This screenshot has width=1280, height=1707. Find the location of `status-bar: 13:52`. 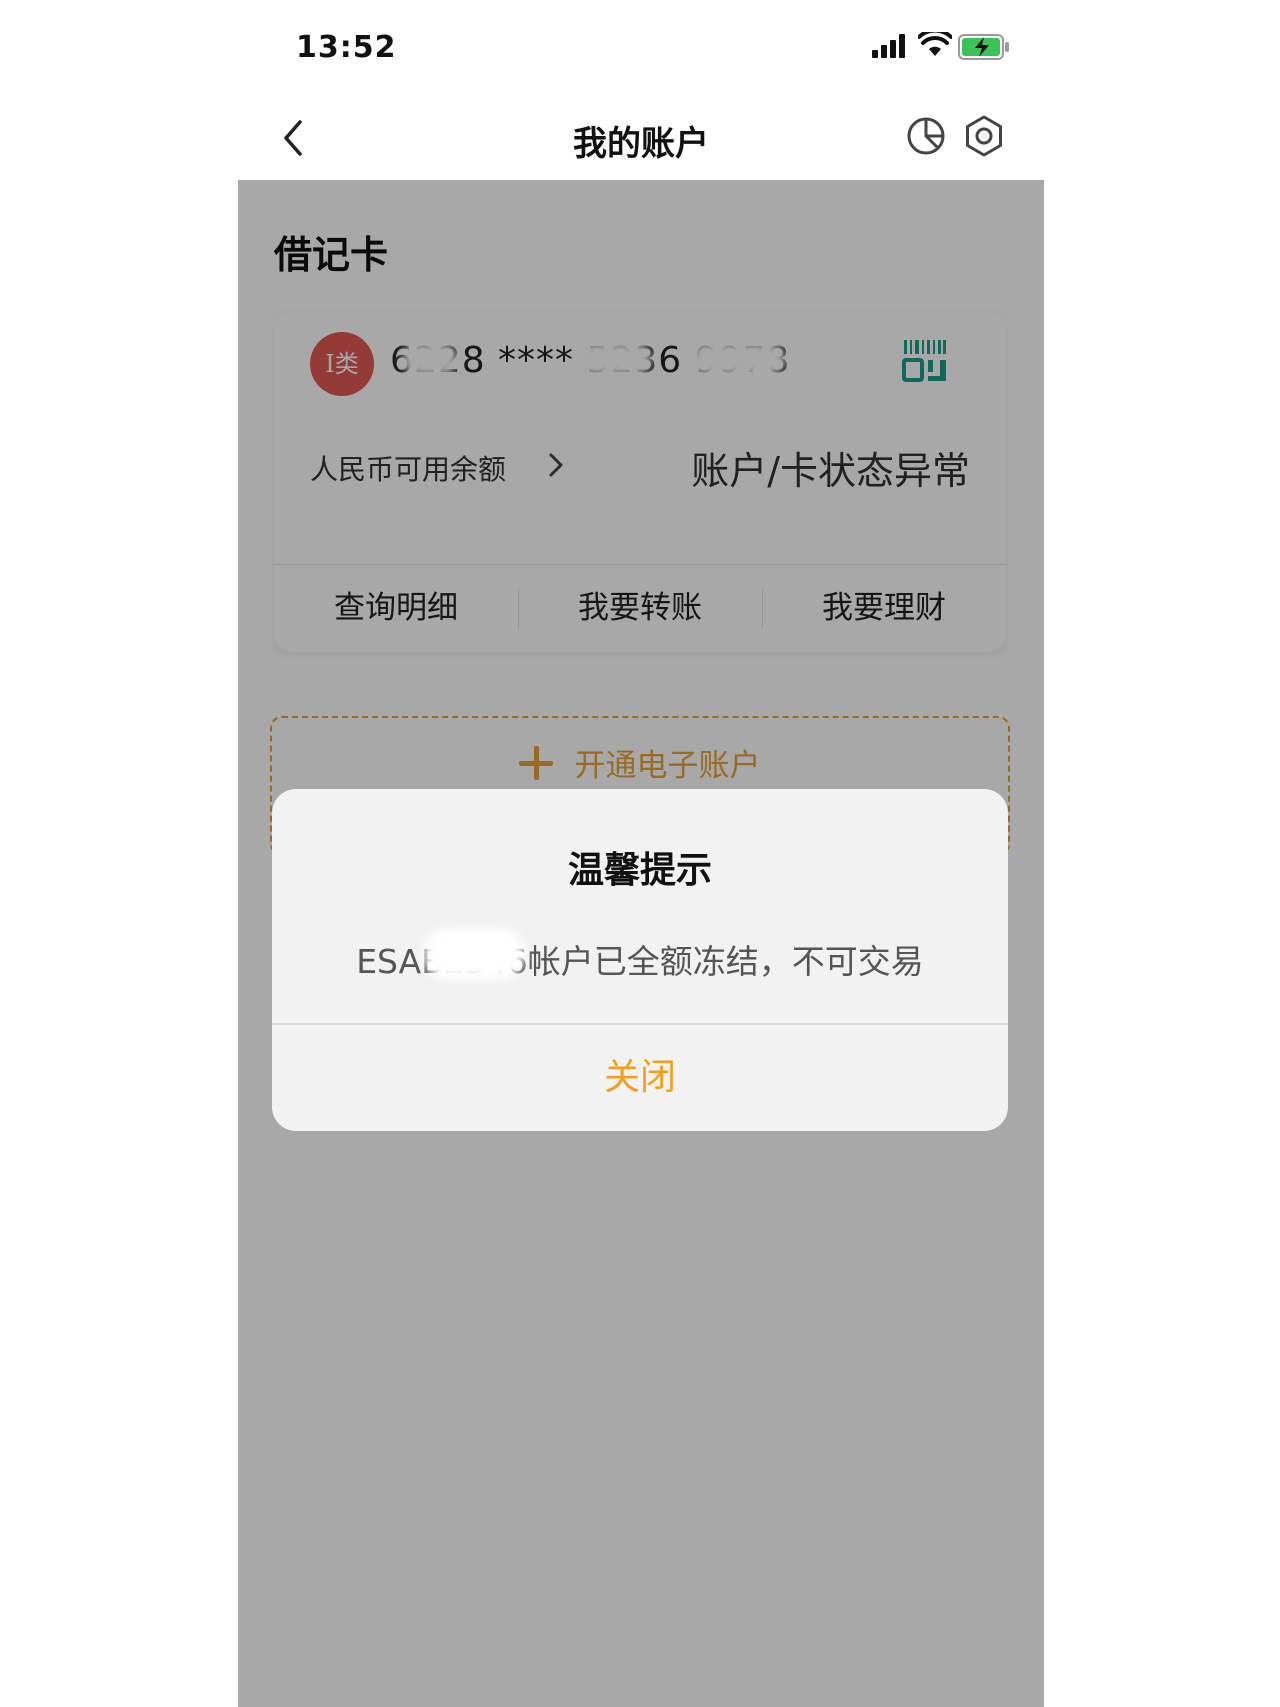

status-bar: 13:52 is located at coordinates (641, 48).